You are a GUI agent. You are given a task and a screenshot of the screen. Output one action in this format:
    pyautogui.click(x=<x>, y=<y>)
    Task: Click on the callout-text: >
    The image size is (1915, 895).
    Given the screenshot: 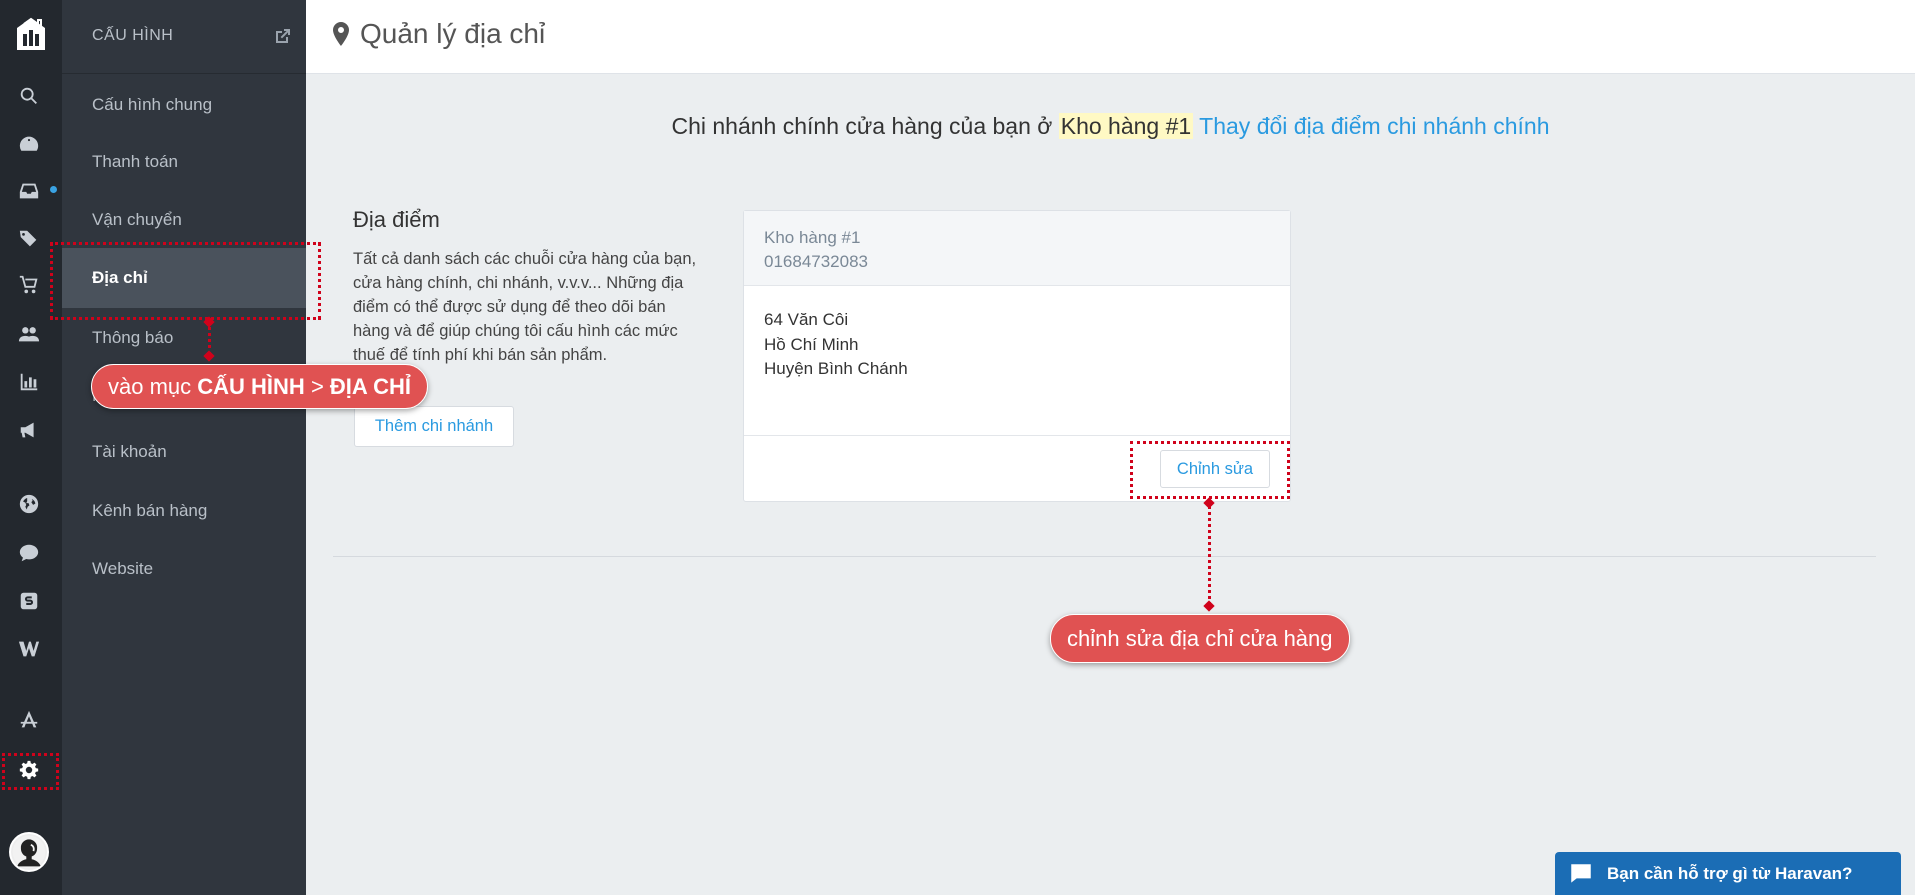 What is the action you would take?
    pyautogui.click(x=317, y=386)
    